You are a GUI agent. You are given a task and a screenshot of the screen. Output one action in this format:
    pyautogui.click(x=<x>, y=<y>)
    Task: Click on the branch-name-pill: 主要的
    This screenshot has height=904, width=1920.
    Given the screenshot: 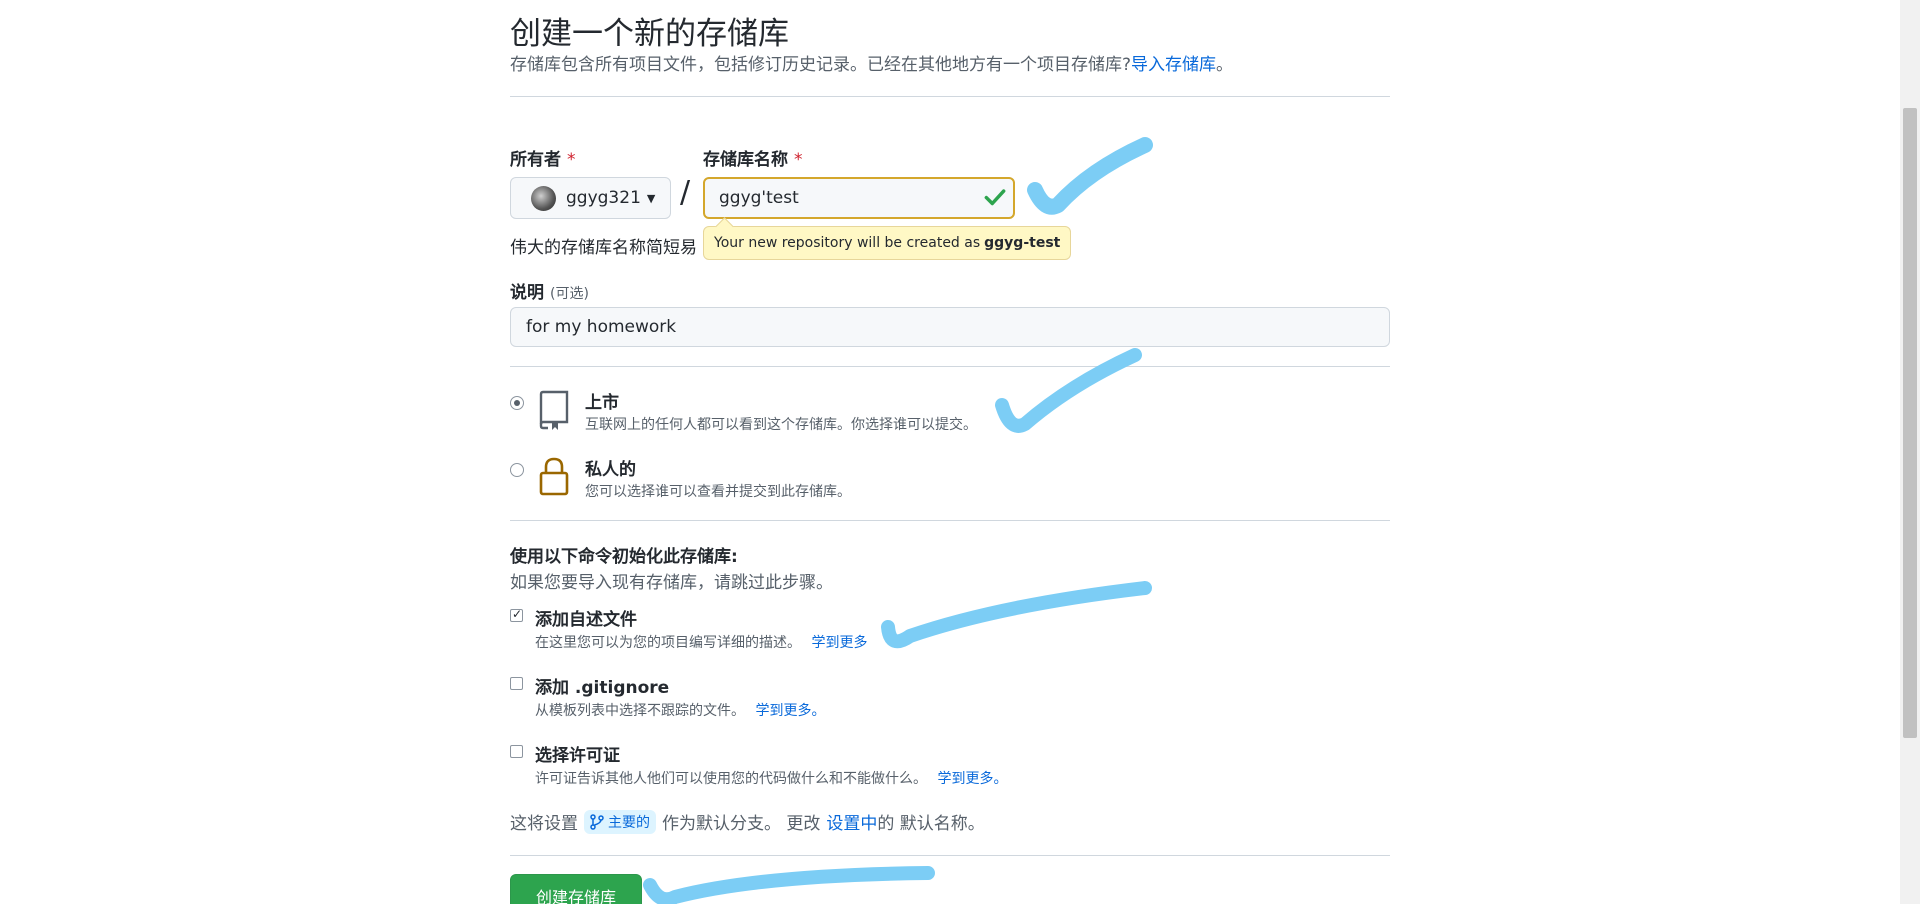 What is the action you would take?
    pyautogui.click(x=620, y=821)
    